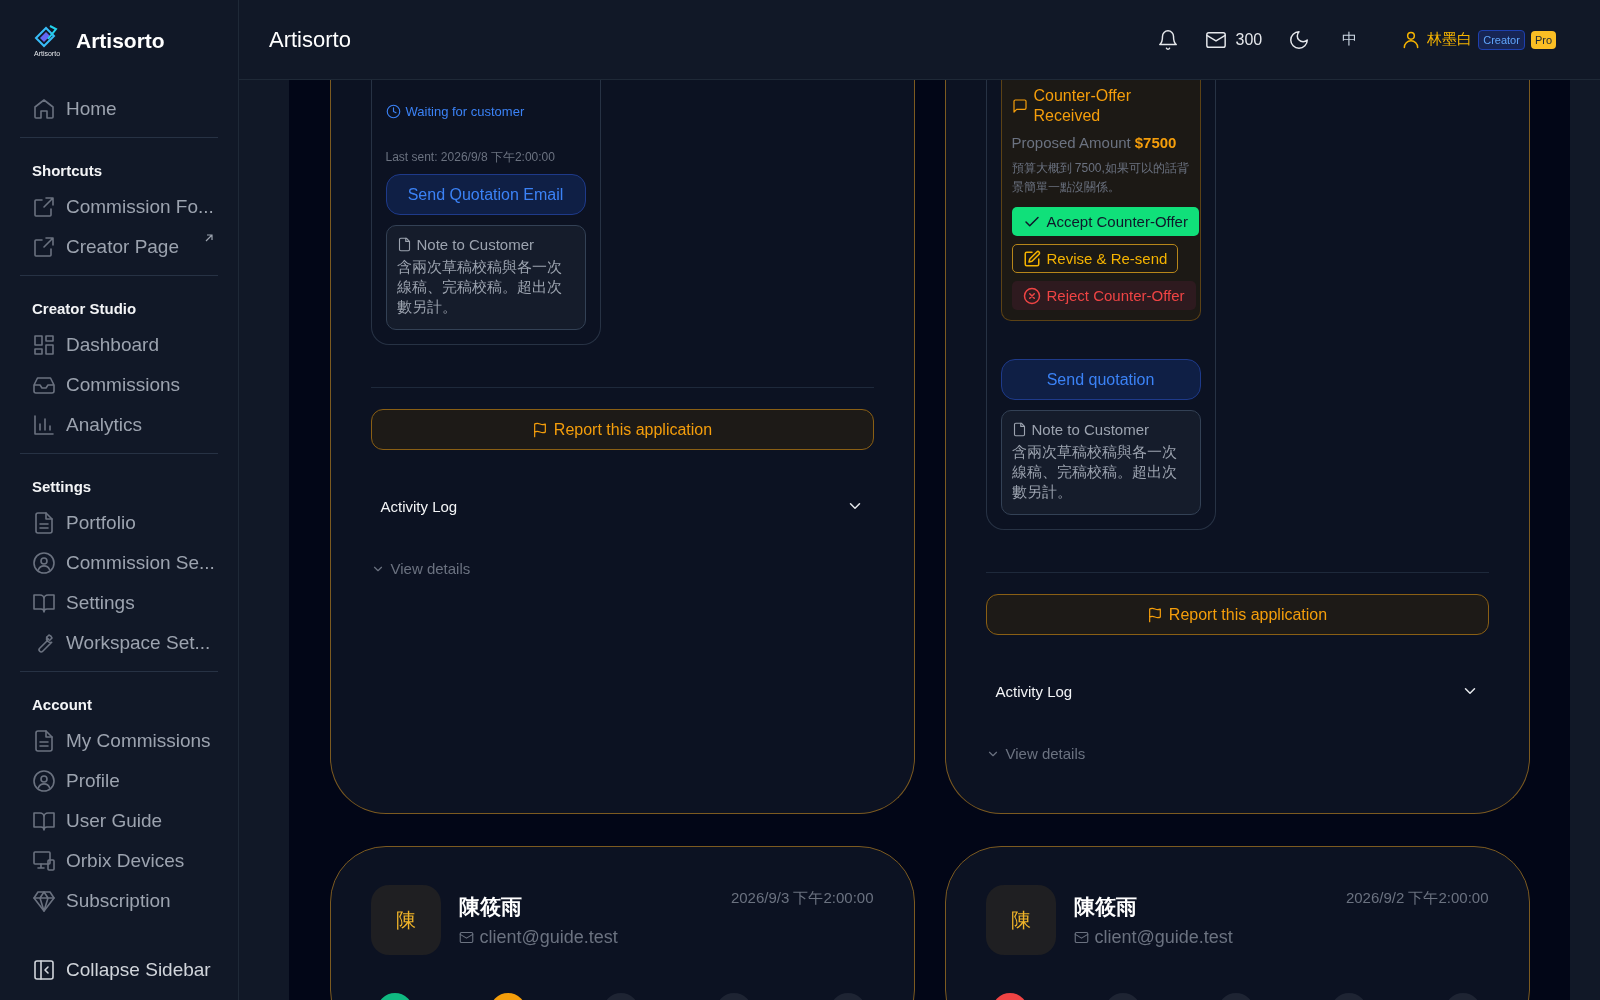 The width and height of the screenshot is (1600, 1000). Describe the element at coordinates (119, 247) in the screenshot. I see `sidebar-item: Creator Page` at that location.